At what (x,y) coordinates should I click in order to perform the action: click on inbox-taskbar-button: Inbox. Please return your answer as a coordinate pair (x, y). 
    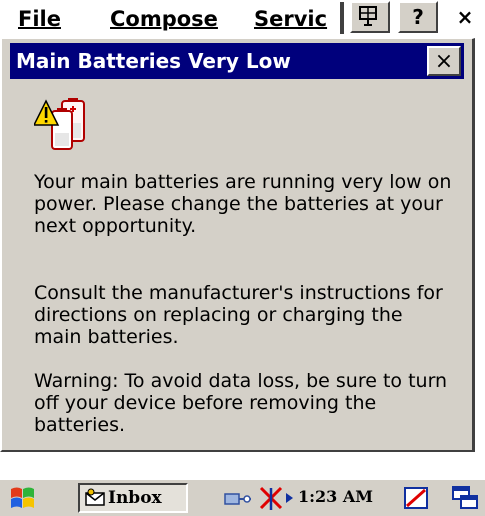
    Looking at the image, I should click on (133, 498).